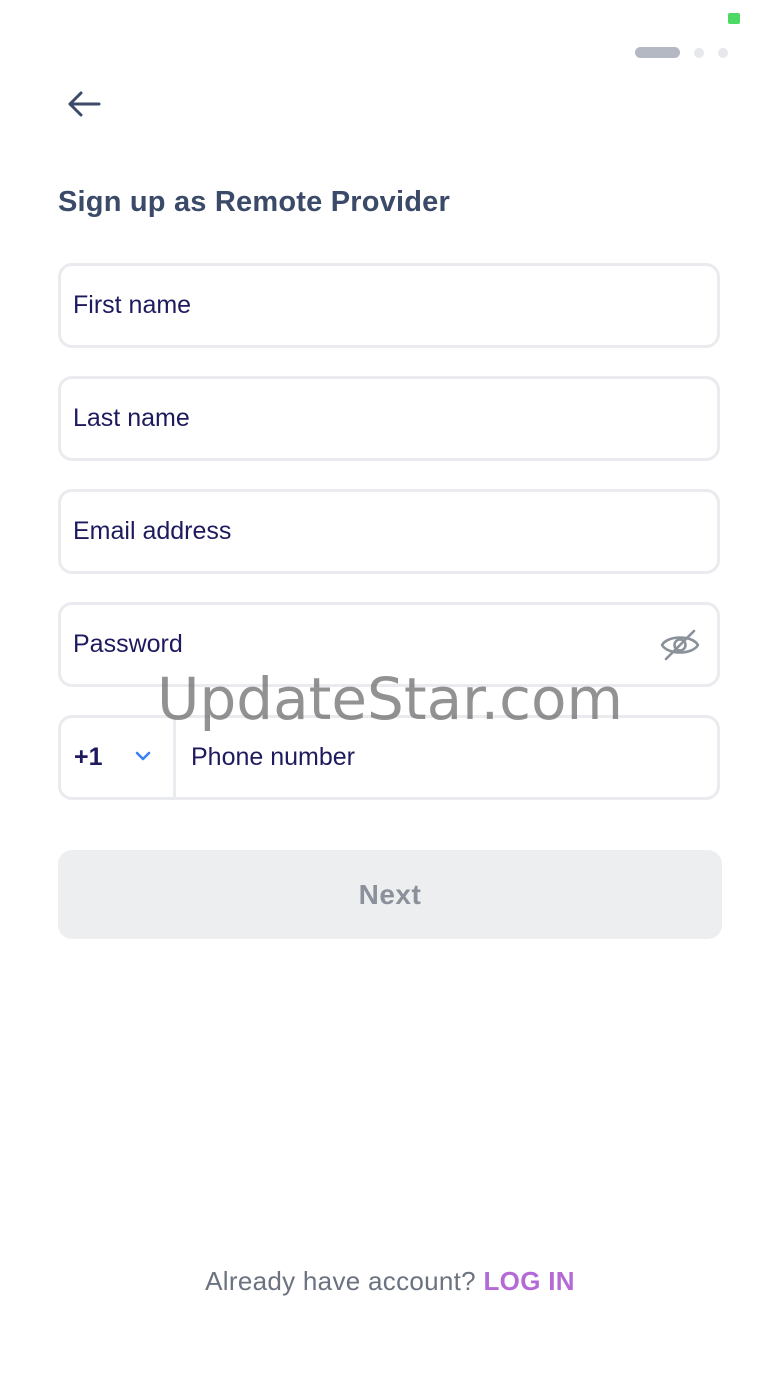 The image size is (780, 1387). Describe the element at coordinates (528, 1281) in the screenshot. I see `login-link: LOG IN` at that location.